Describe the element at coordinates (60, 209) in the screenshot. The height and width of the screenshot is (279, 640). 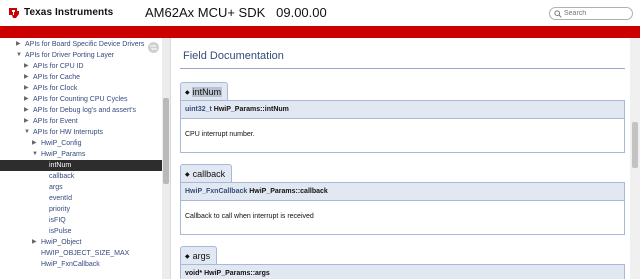
I see `sidebar-item-label: priority` at that location.